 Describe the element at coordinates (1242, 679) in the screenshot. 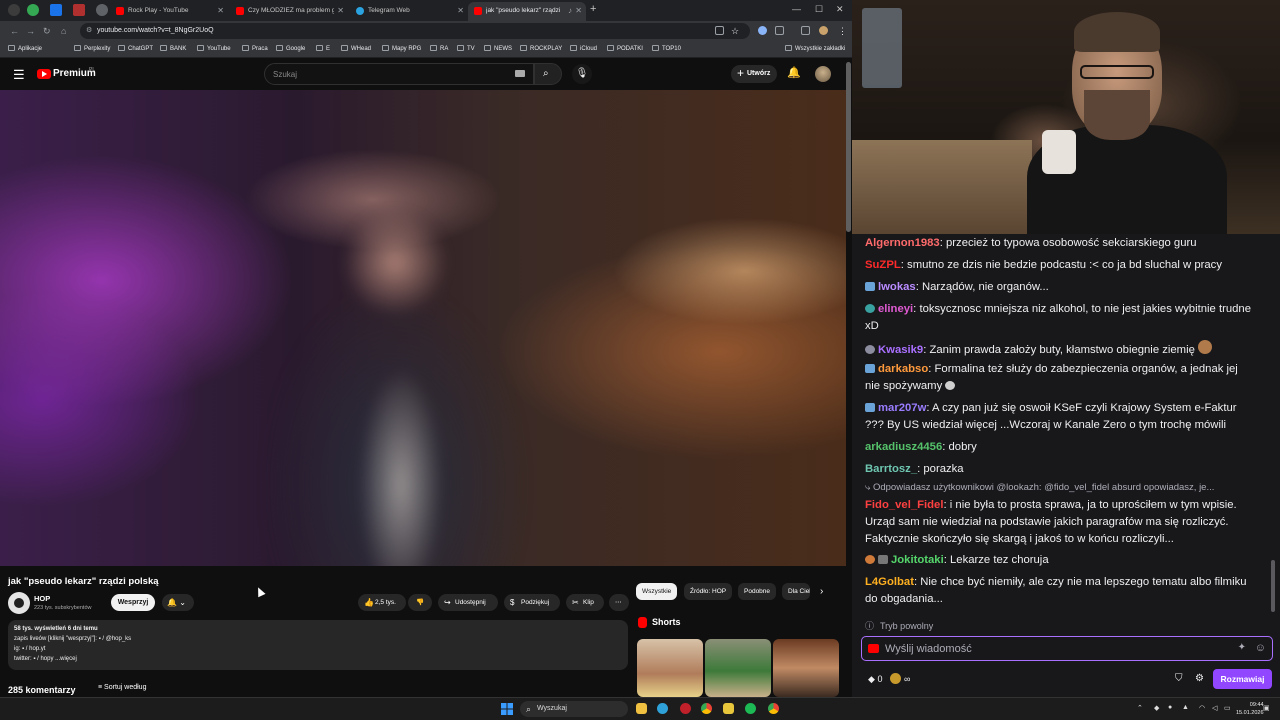

I see `chat-send-button: Rozmawiaj` at that location.